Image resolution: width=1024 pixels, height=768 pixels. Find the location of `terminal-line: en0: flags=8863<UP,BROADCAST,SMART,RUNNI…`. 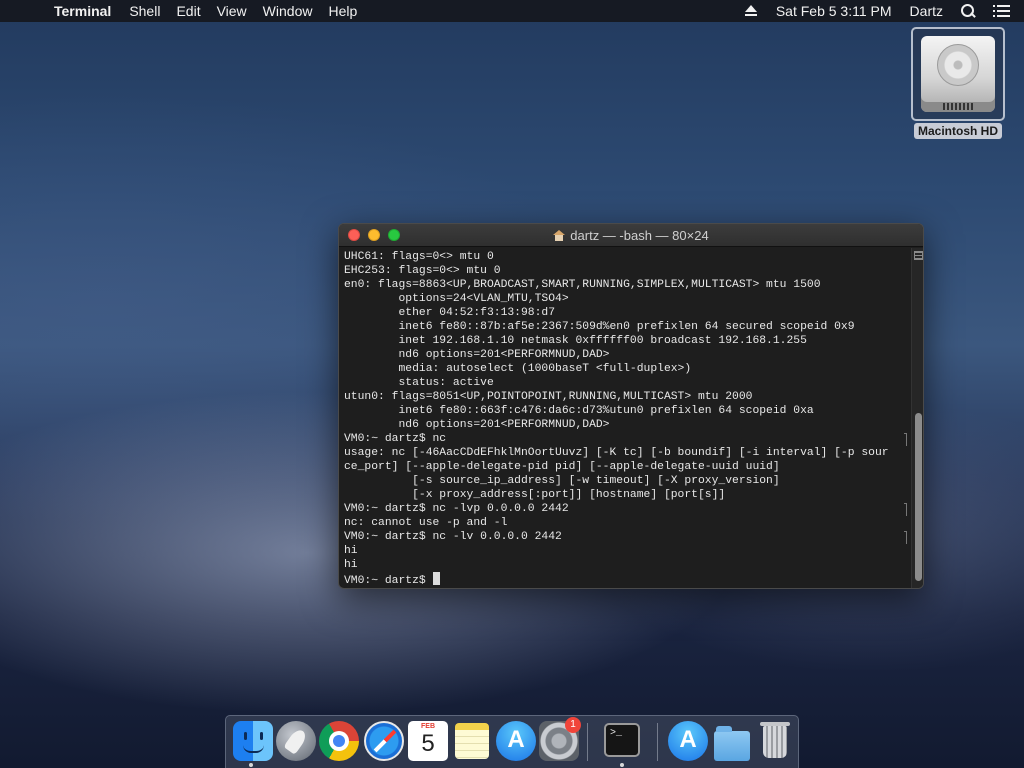

terminal-line: en0: flags=8863<UP,BROADCAST,SMART,RUNNI… is located at coordinates (582, 285).